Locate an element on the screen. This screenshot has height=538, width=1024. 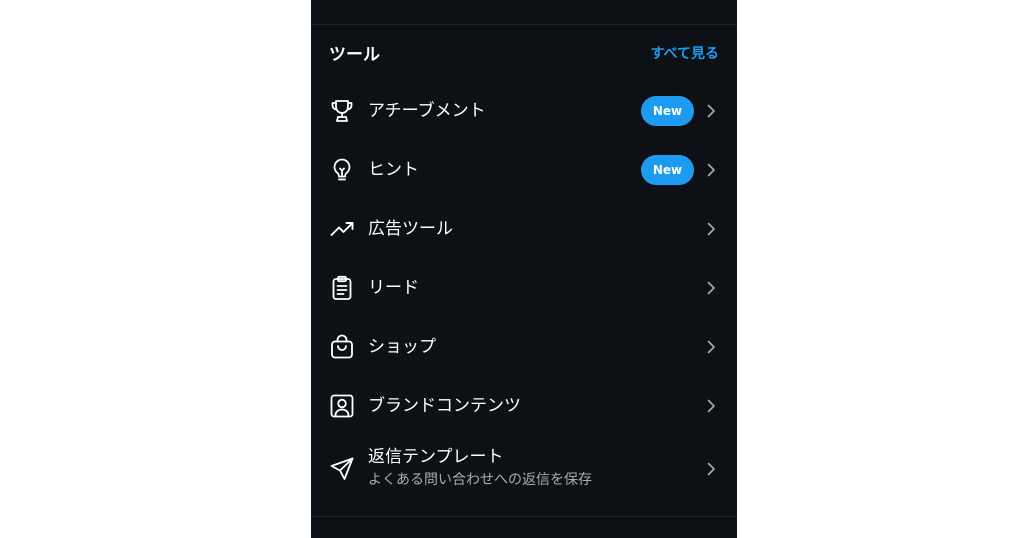
person-frame-icon is located at coordinates (342, 406).